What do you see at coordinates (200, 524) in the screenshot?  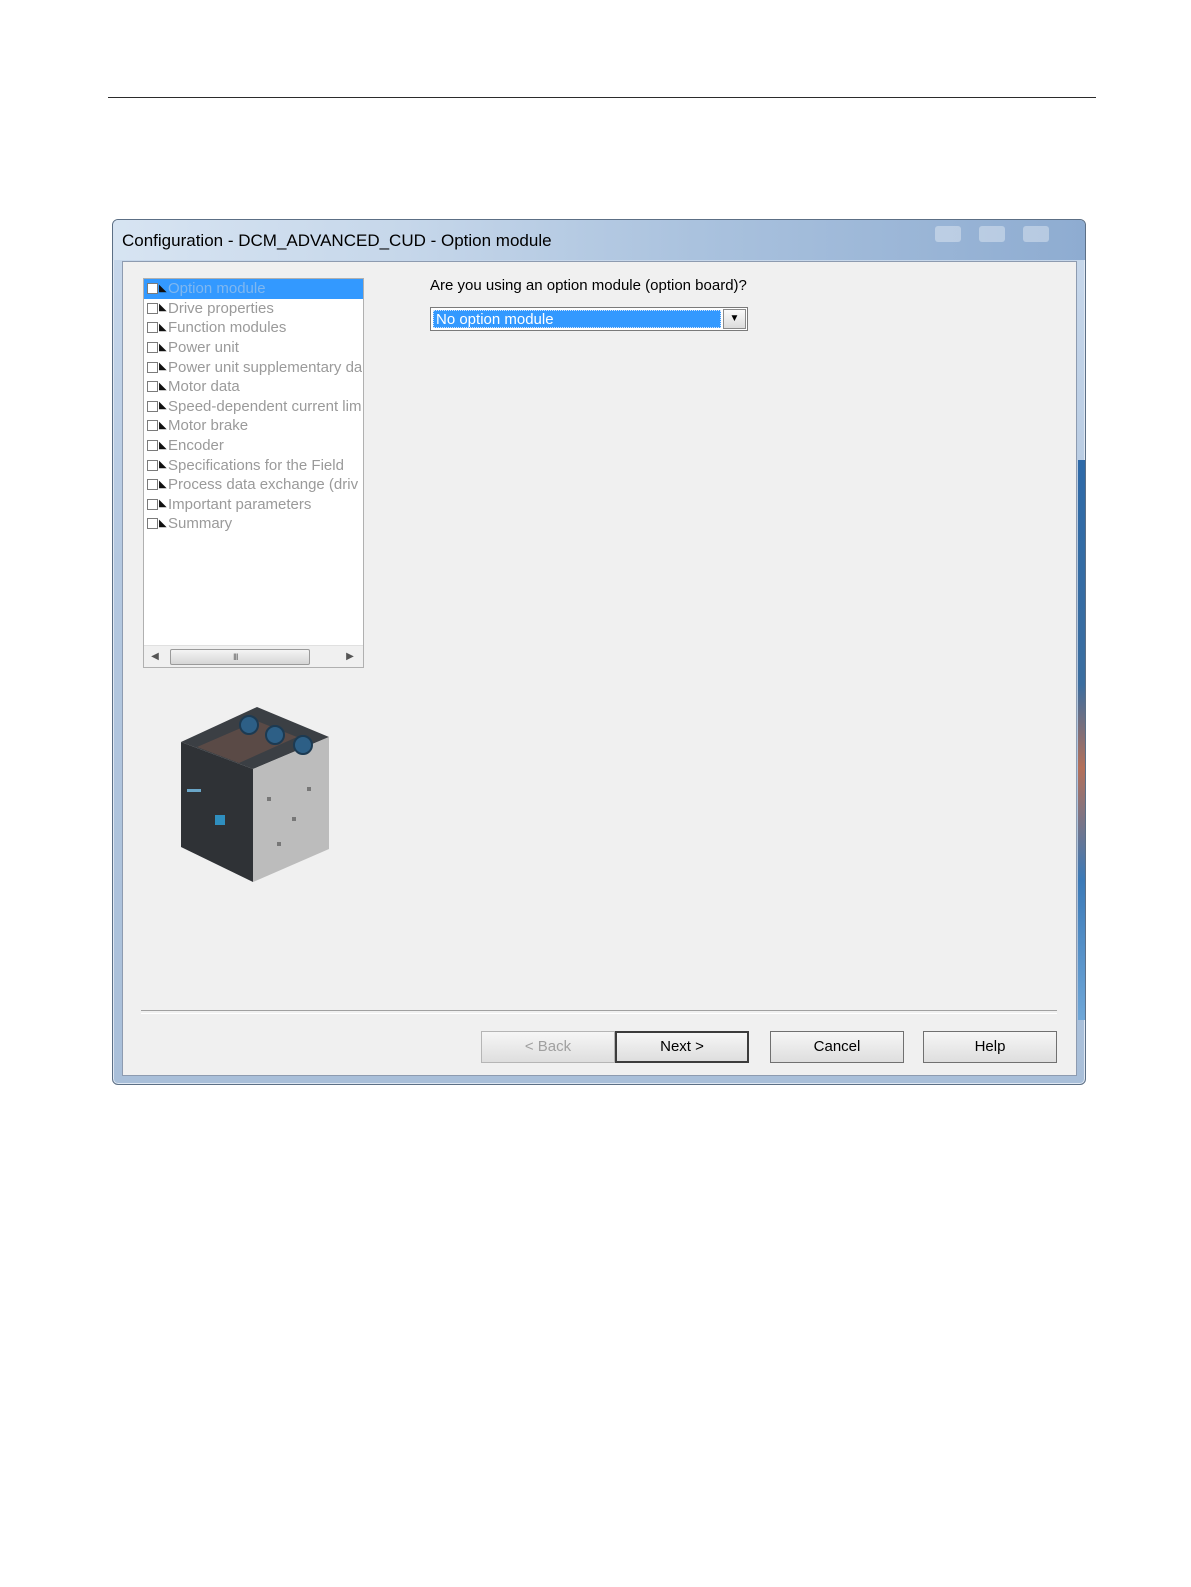 I see `tree-item-label: Summary` at bounding box center [200, 524].